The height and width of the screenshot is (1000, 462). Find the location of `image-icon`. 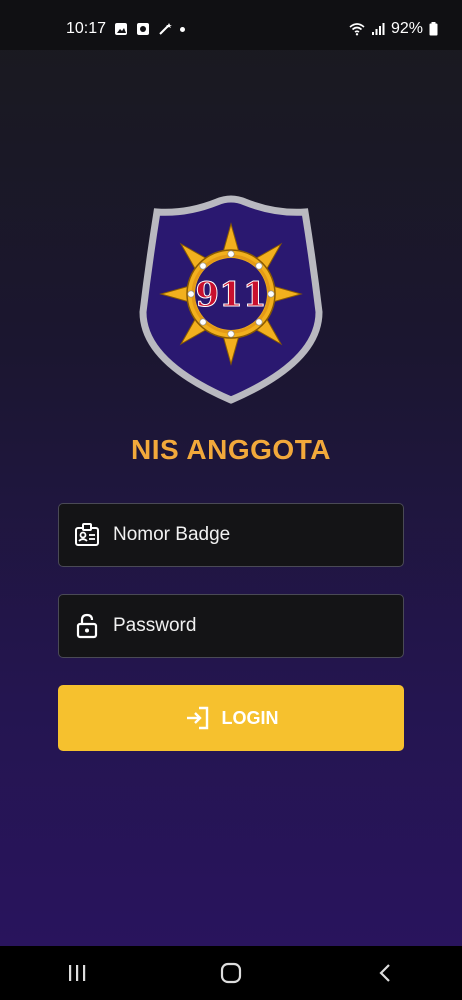

image-icon is located at coordinates (121, 29).